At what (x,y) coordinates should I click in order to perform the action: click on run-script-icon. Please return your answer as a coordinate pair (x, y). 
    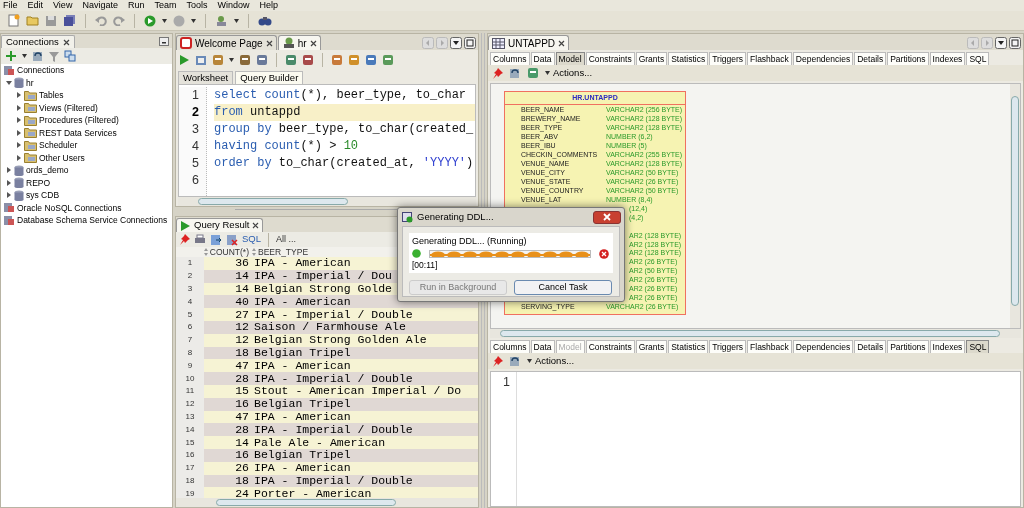
    Looking at the image, I should click on (201, 59).